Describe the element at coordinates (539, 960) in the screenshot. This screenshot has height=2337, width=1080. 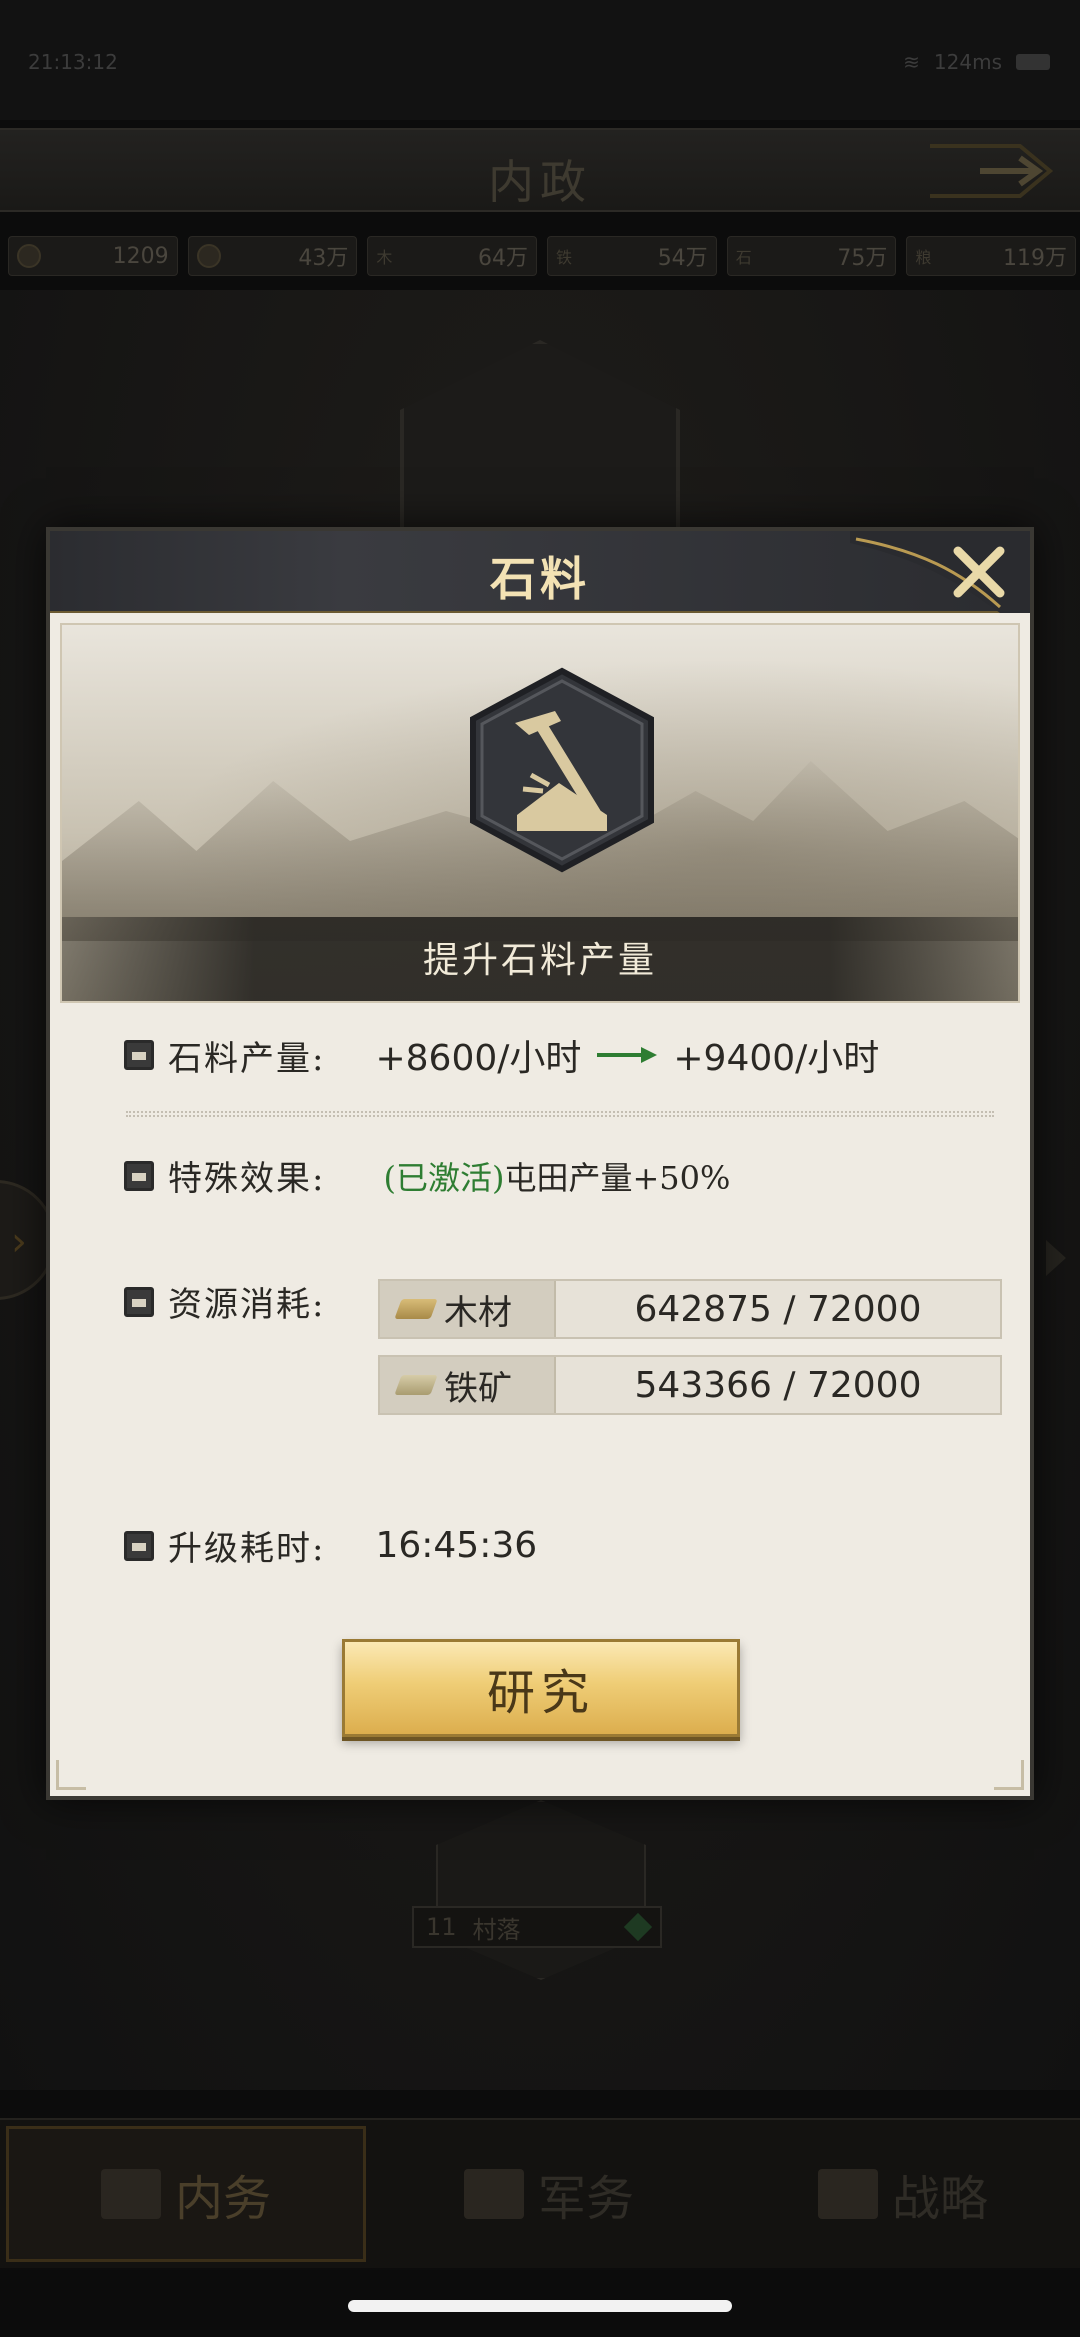
I see `banner-caption: 提升石料产量` at that location.